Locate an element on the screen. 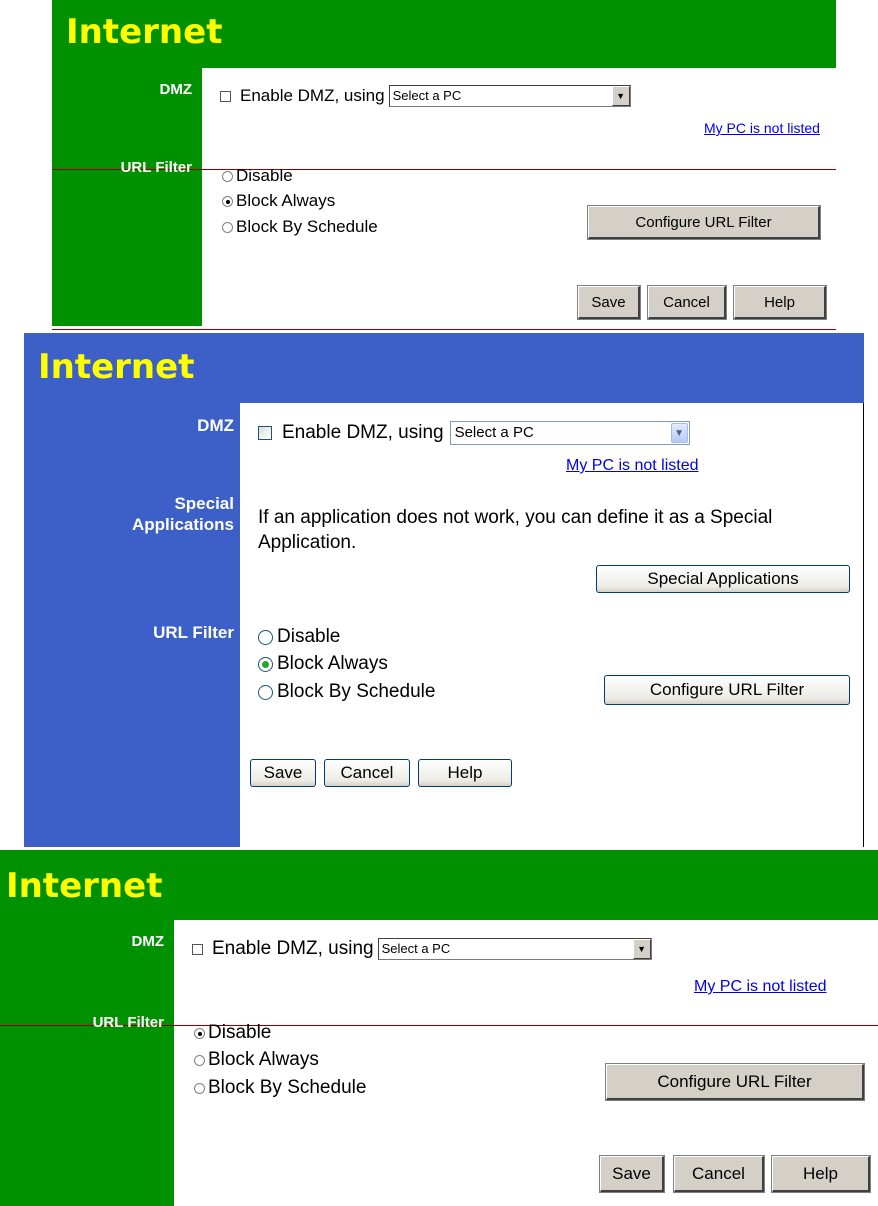  special-applications-description-line2: Application. is located at coordinates (307, 542).